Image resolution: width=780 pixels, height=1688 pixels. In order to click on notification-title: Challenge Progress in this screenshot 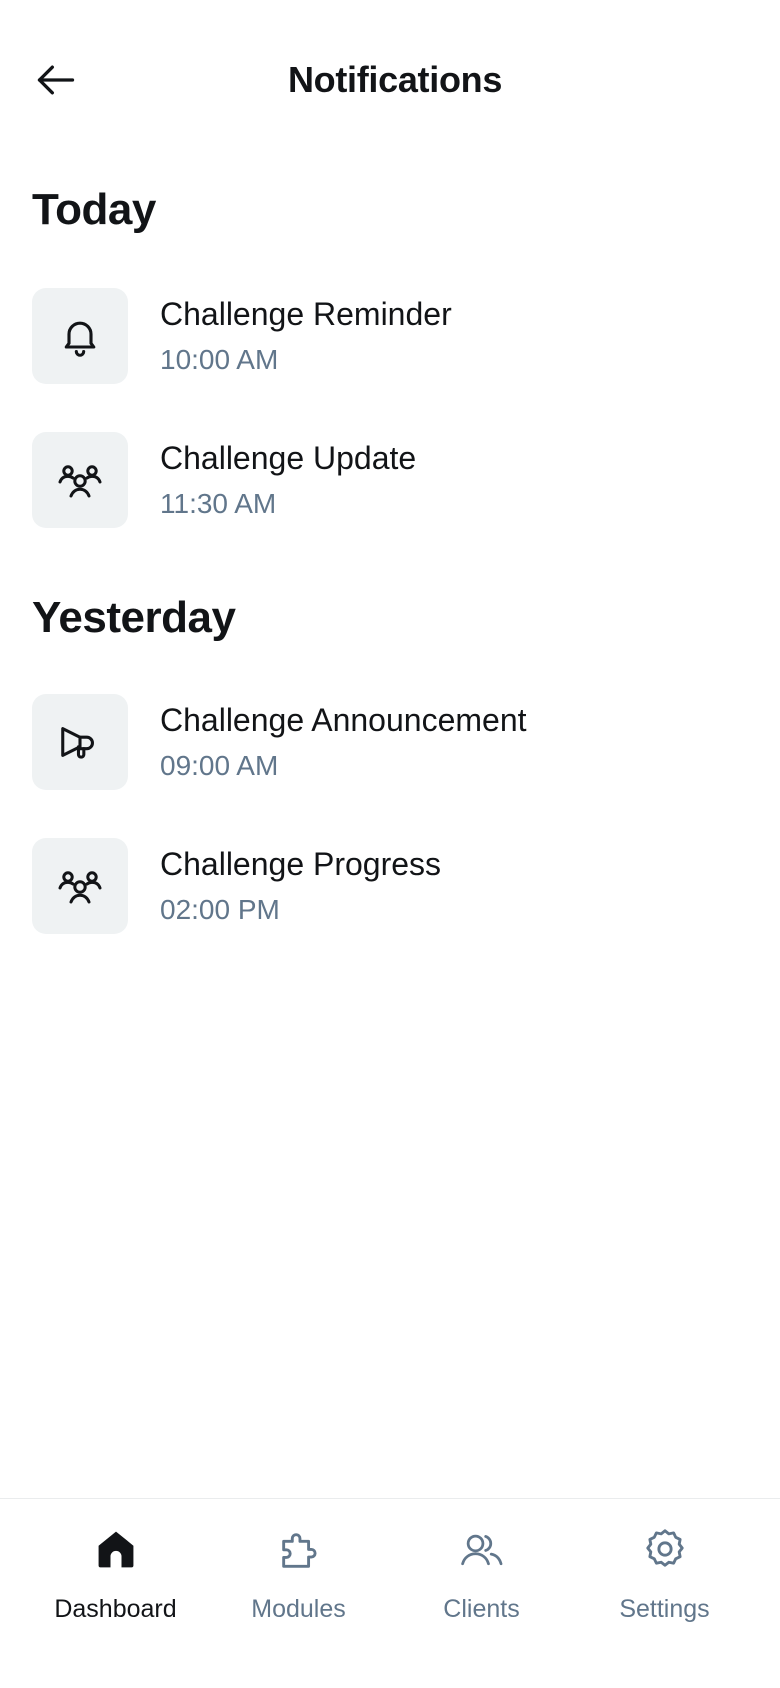, I will do `click(301, 864)`.